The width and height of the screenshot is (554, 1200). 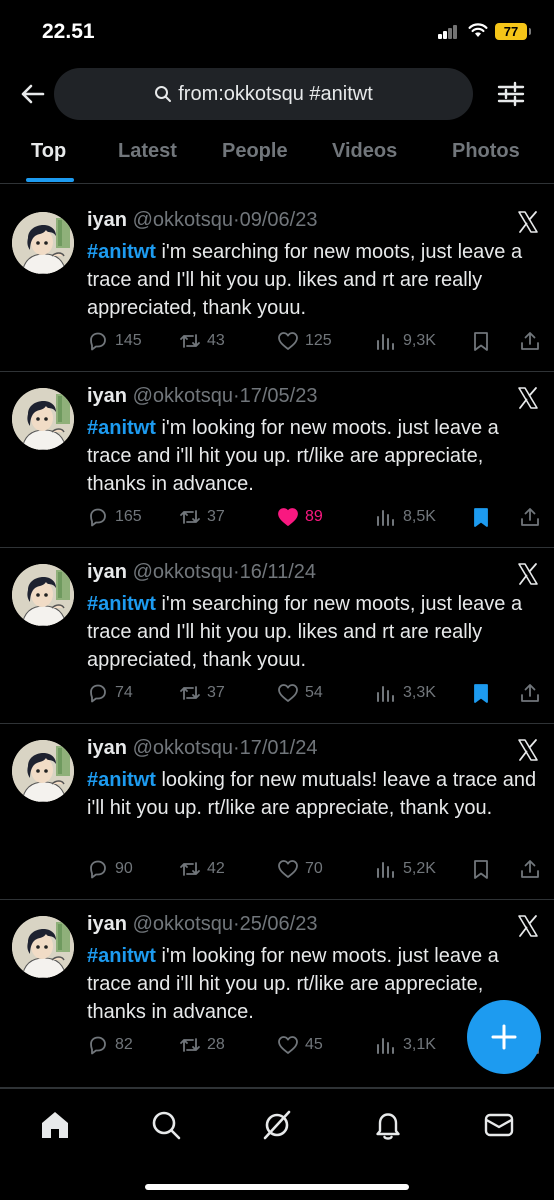 What do you see at coordinates (300, 693) in the screenshot?
I see `like-button: 54` at bounding box center [300, 693].